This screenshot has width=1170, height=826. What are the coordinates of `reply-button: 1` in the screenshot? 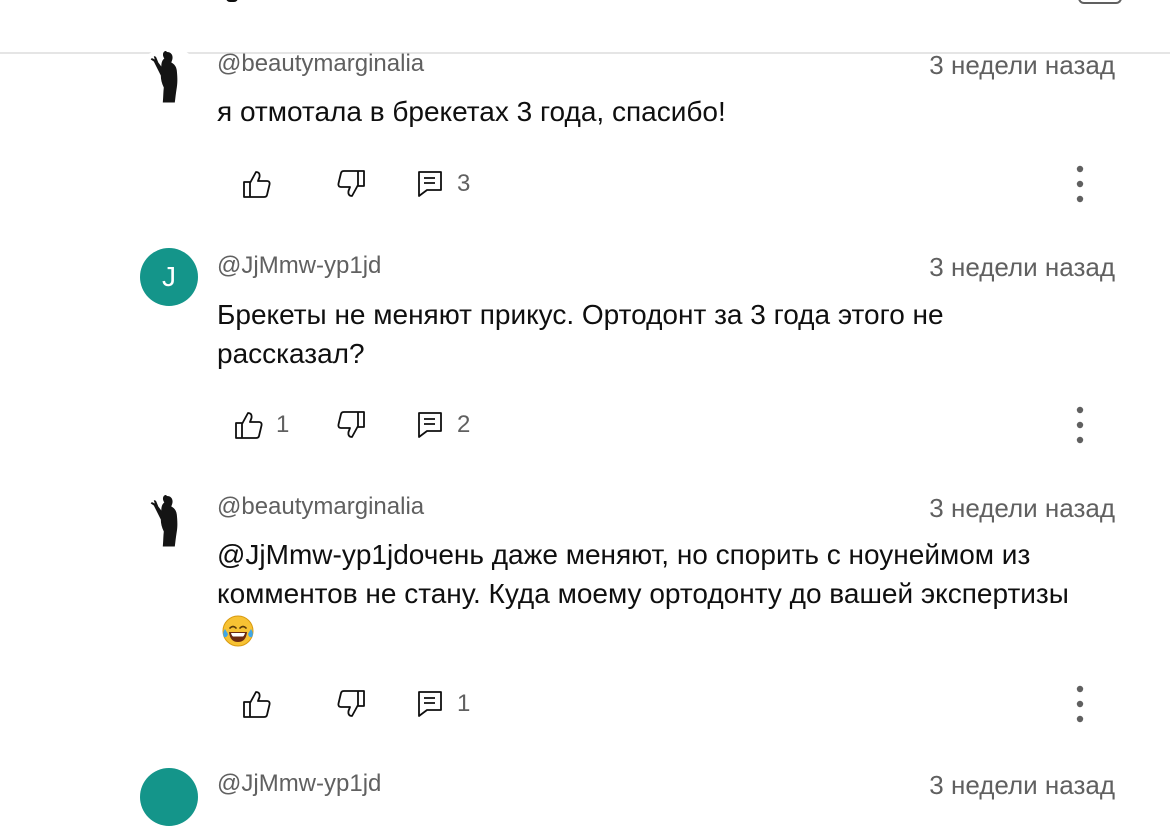 It's located at (441, 704).